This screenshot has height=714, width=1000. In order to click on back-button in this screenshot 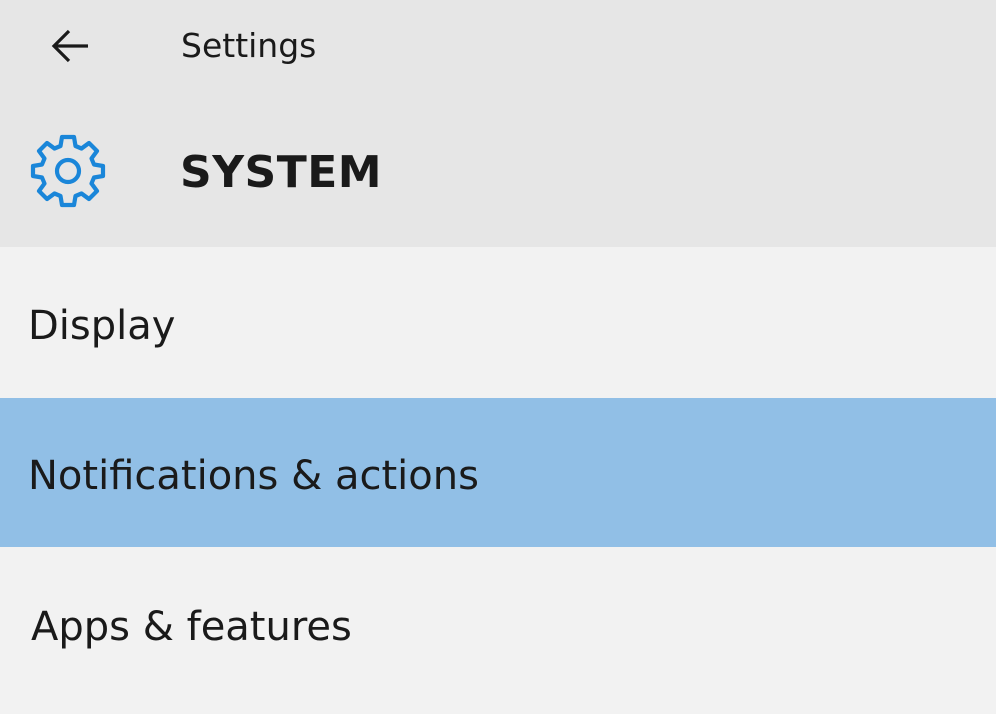, I will do `click(70, 46)`.